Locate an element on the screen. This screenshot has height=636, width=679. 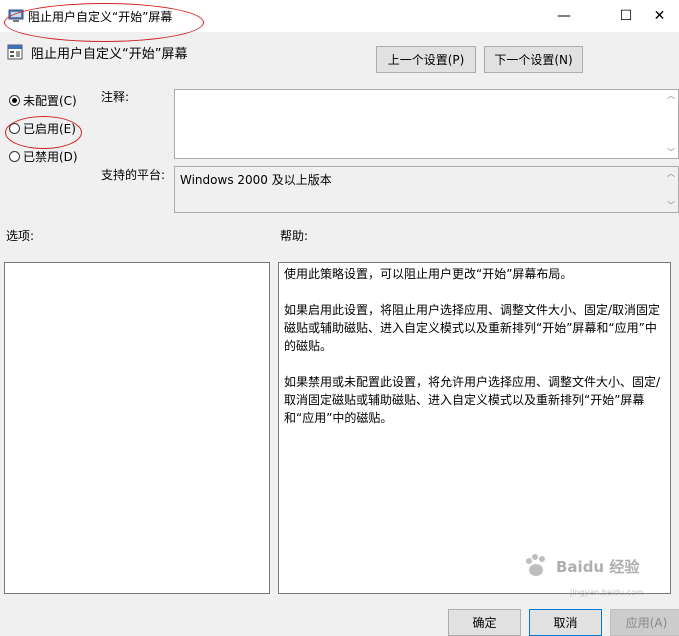
radio-label: 已启用(E) is located at coordinates (49, 129).